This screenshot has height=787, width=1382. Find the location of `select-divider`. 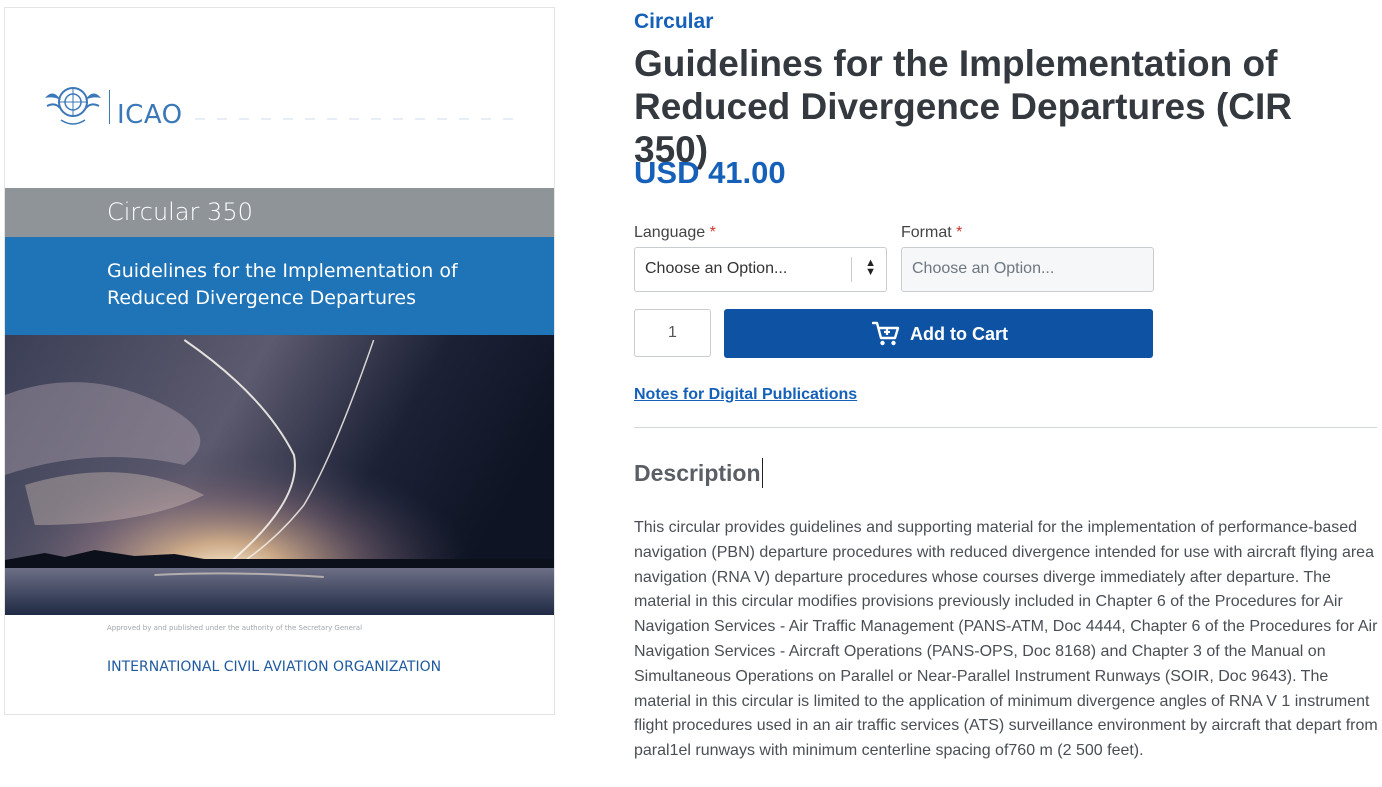

select-divider is located at coordinates (851, 269).